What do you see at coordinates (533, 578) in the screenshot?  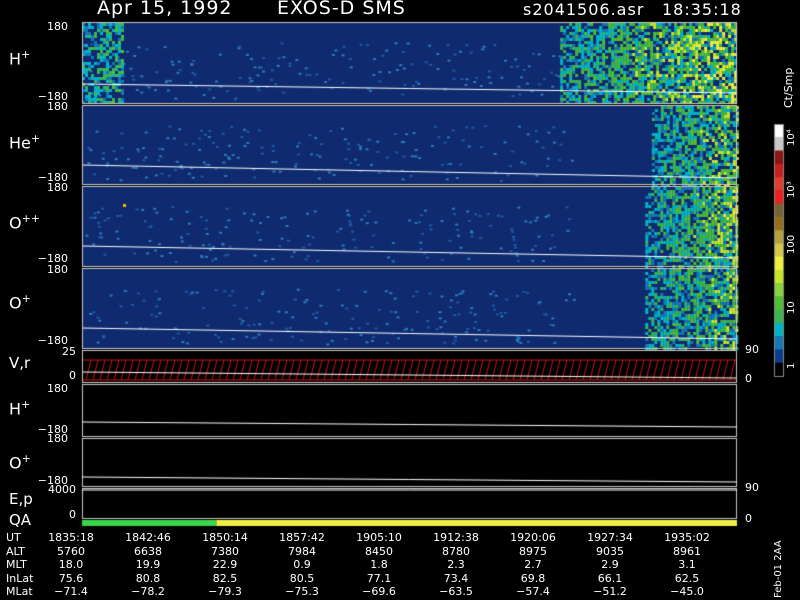 I see `ephemeris-value: 69.8` at bounding box center [533, 578].